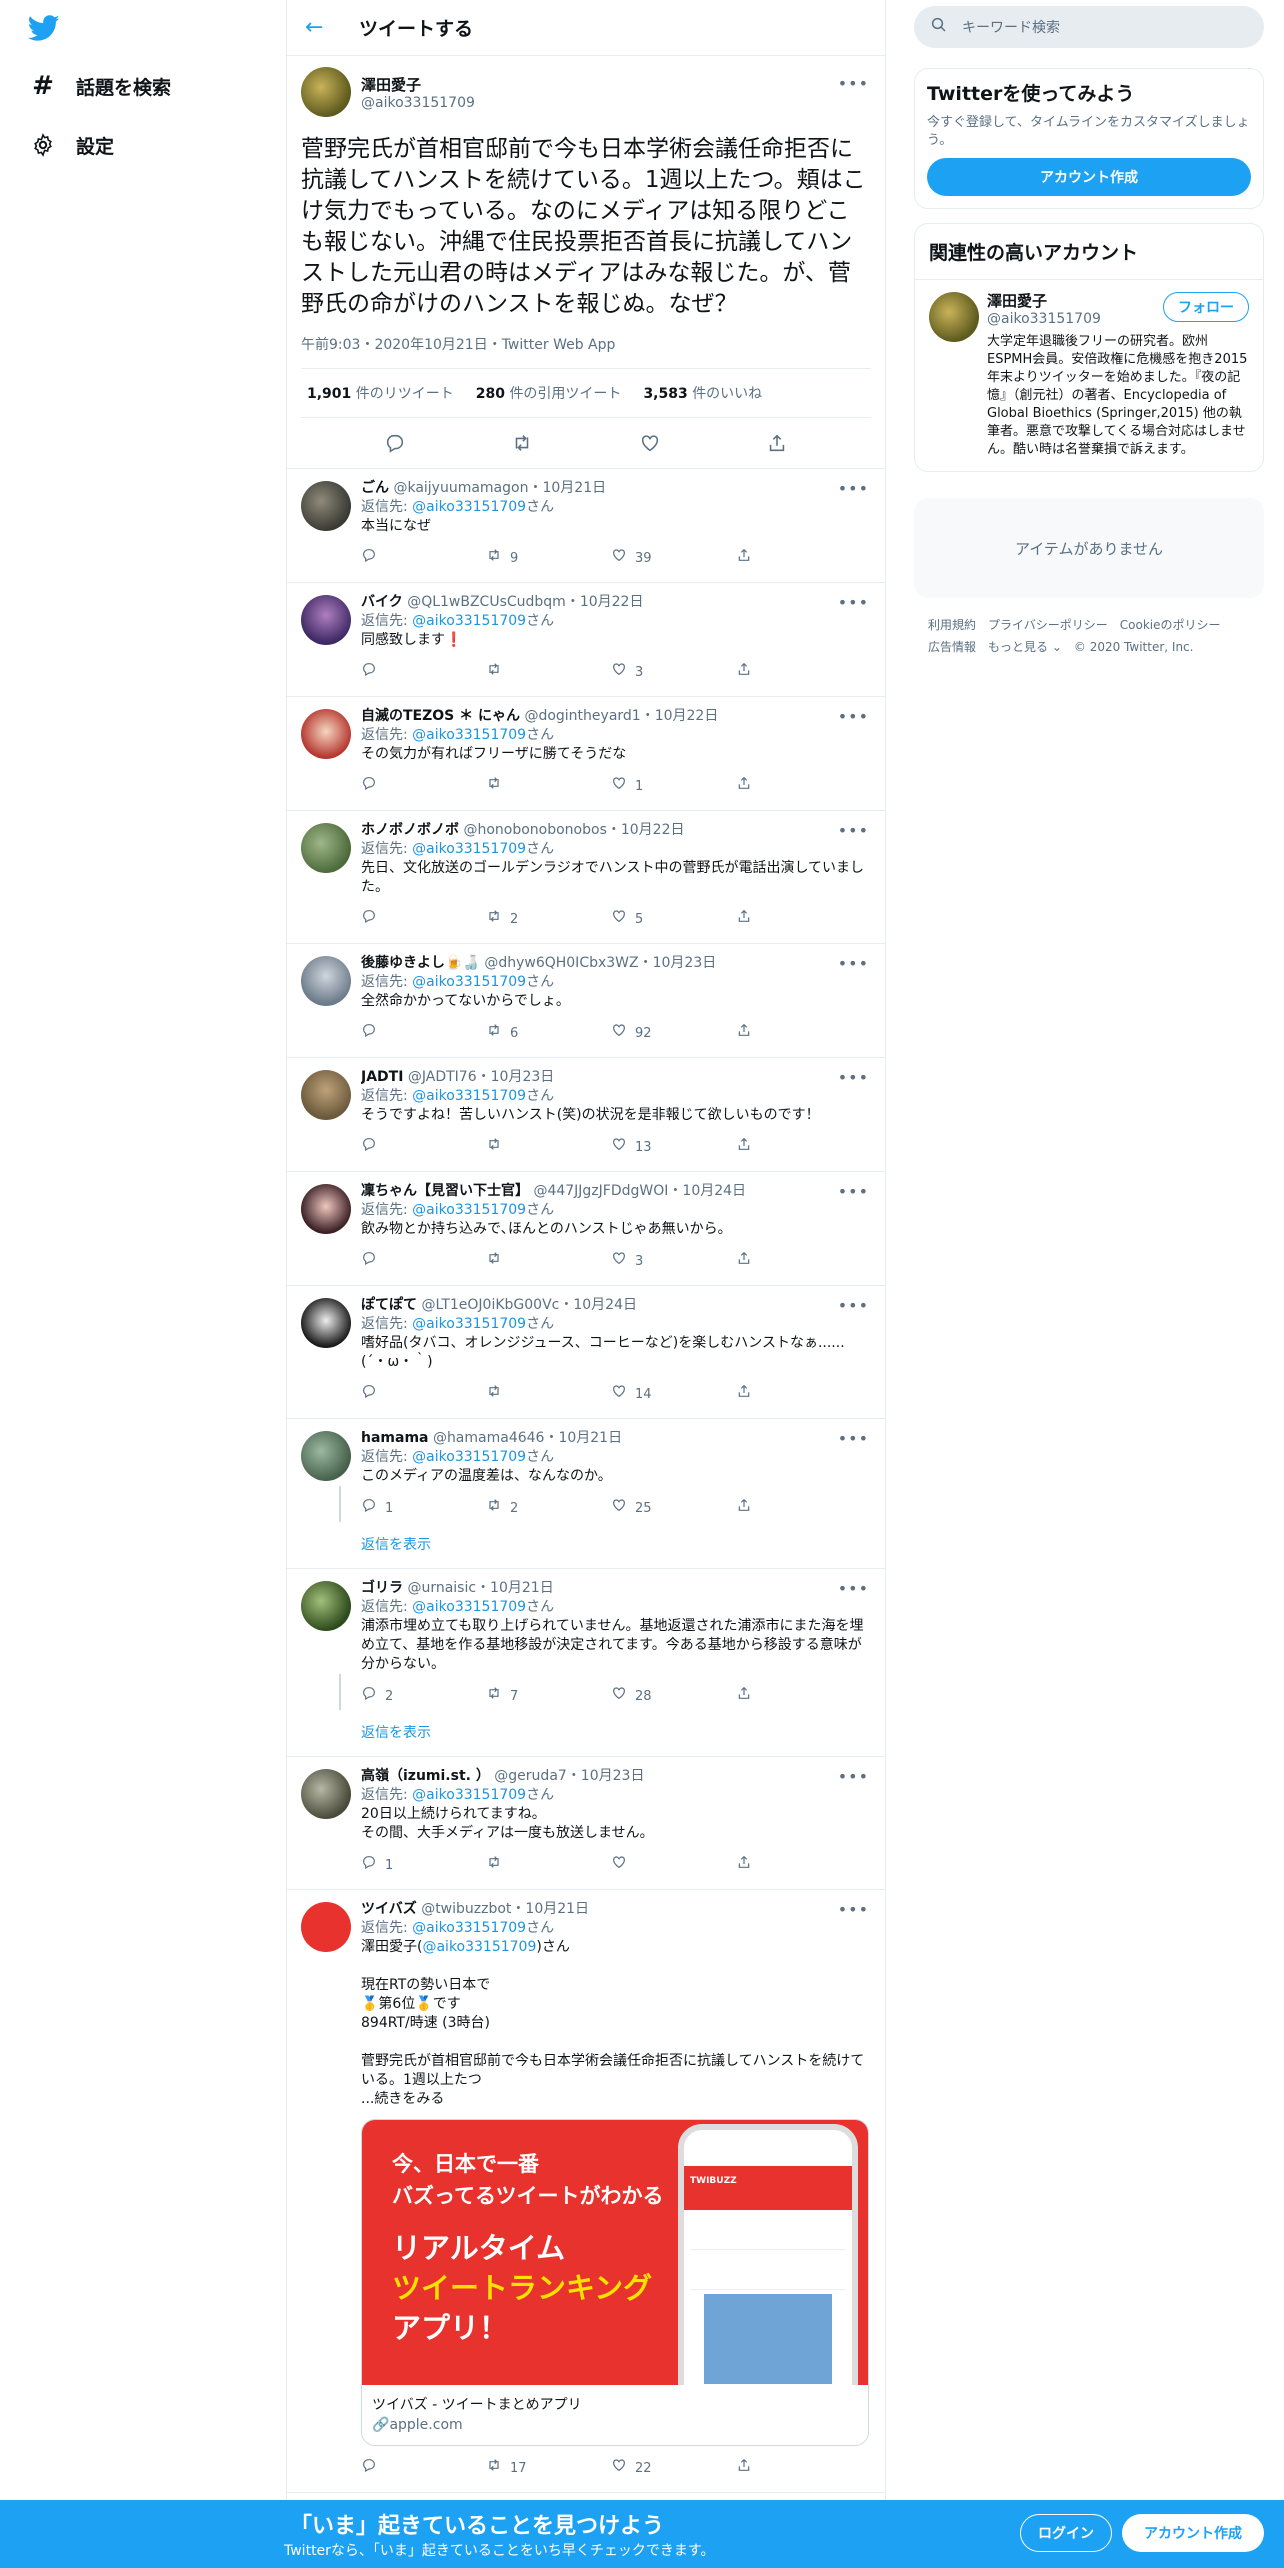 This screenshot has width=1284, height=2568. I want to click on like-icon, so click(650, 443).